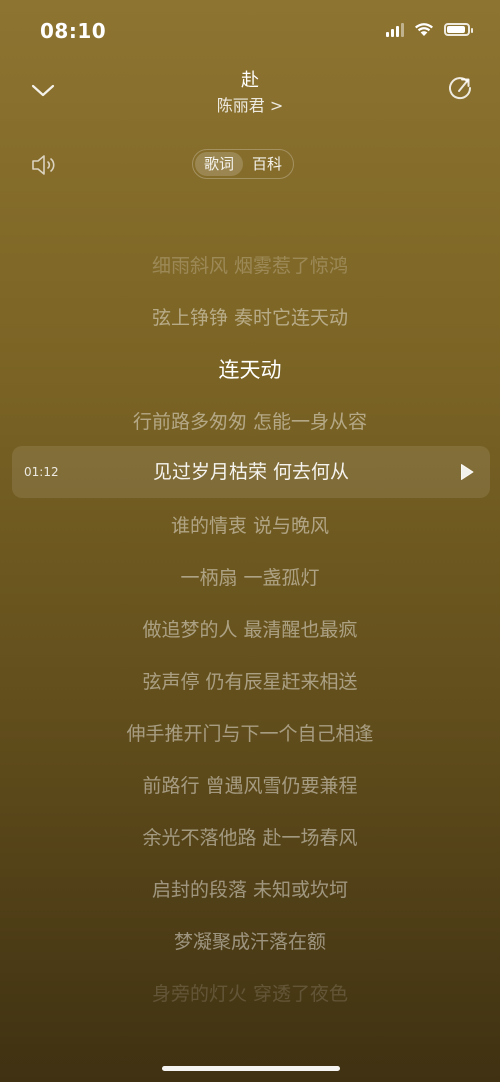 This screenshot has width=500, height=1082. What do you see at coordinates (45, 165) in the screenshot?
I see `speaker-icon` at bounding box center [45, 165].